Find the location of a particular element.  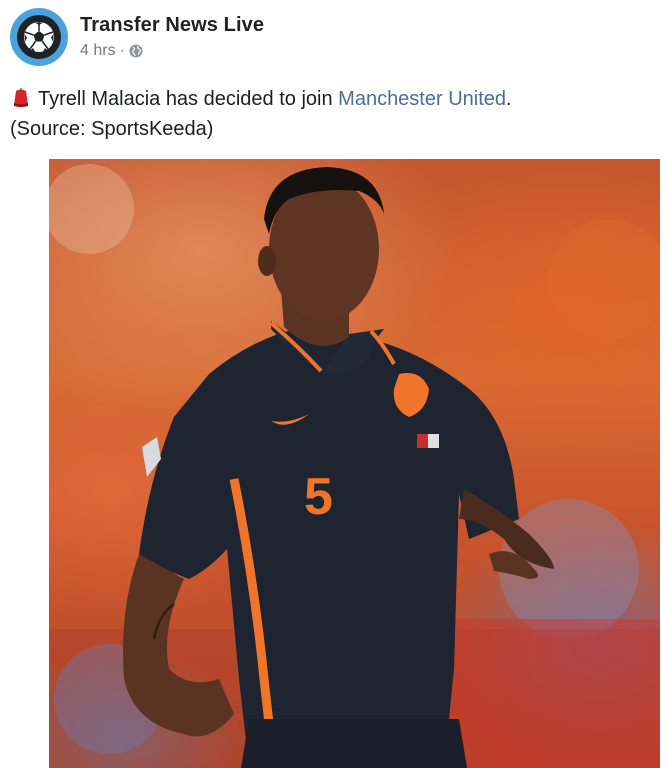

manchester-united-link: Manchester United is located at coordinates (422, 99).